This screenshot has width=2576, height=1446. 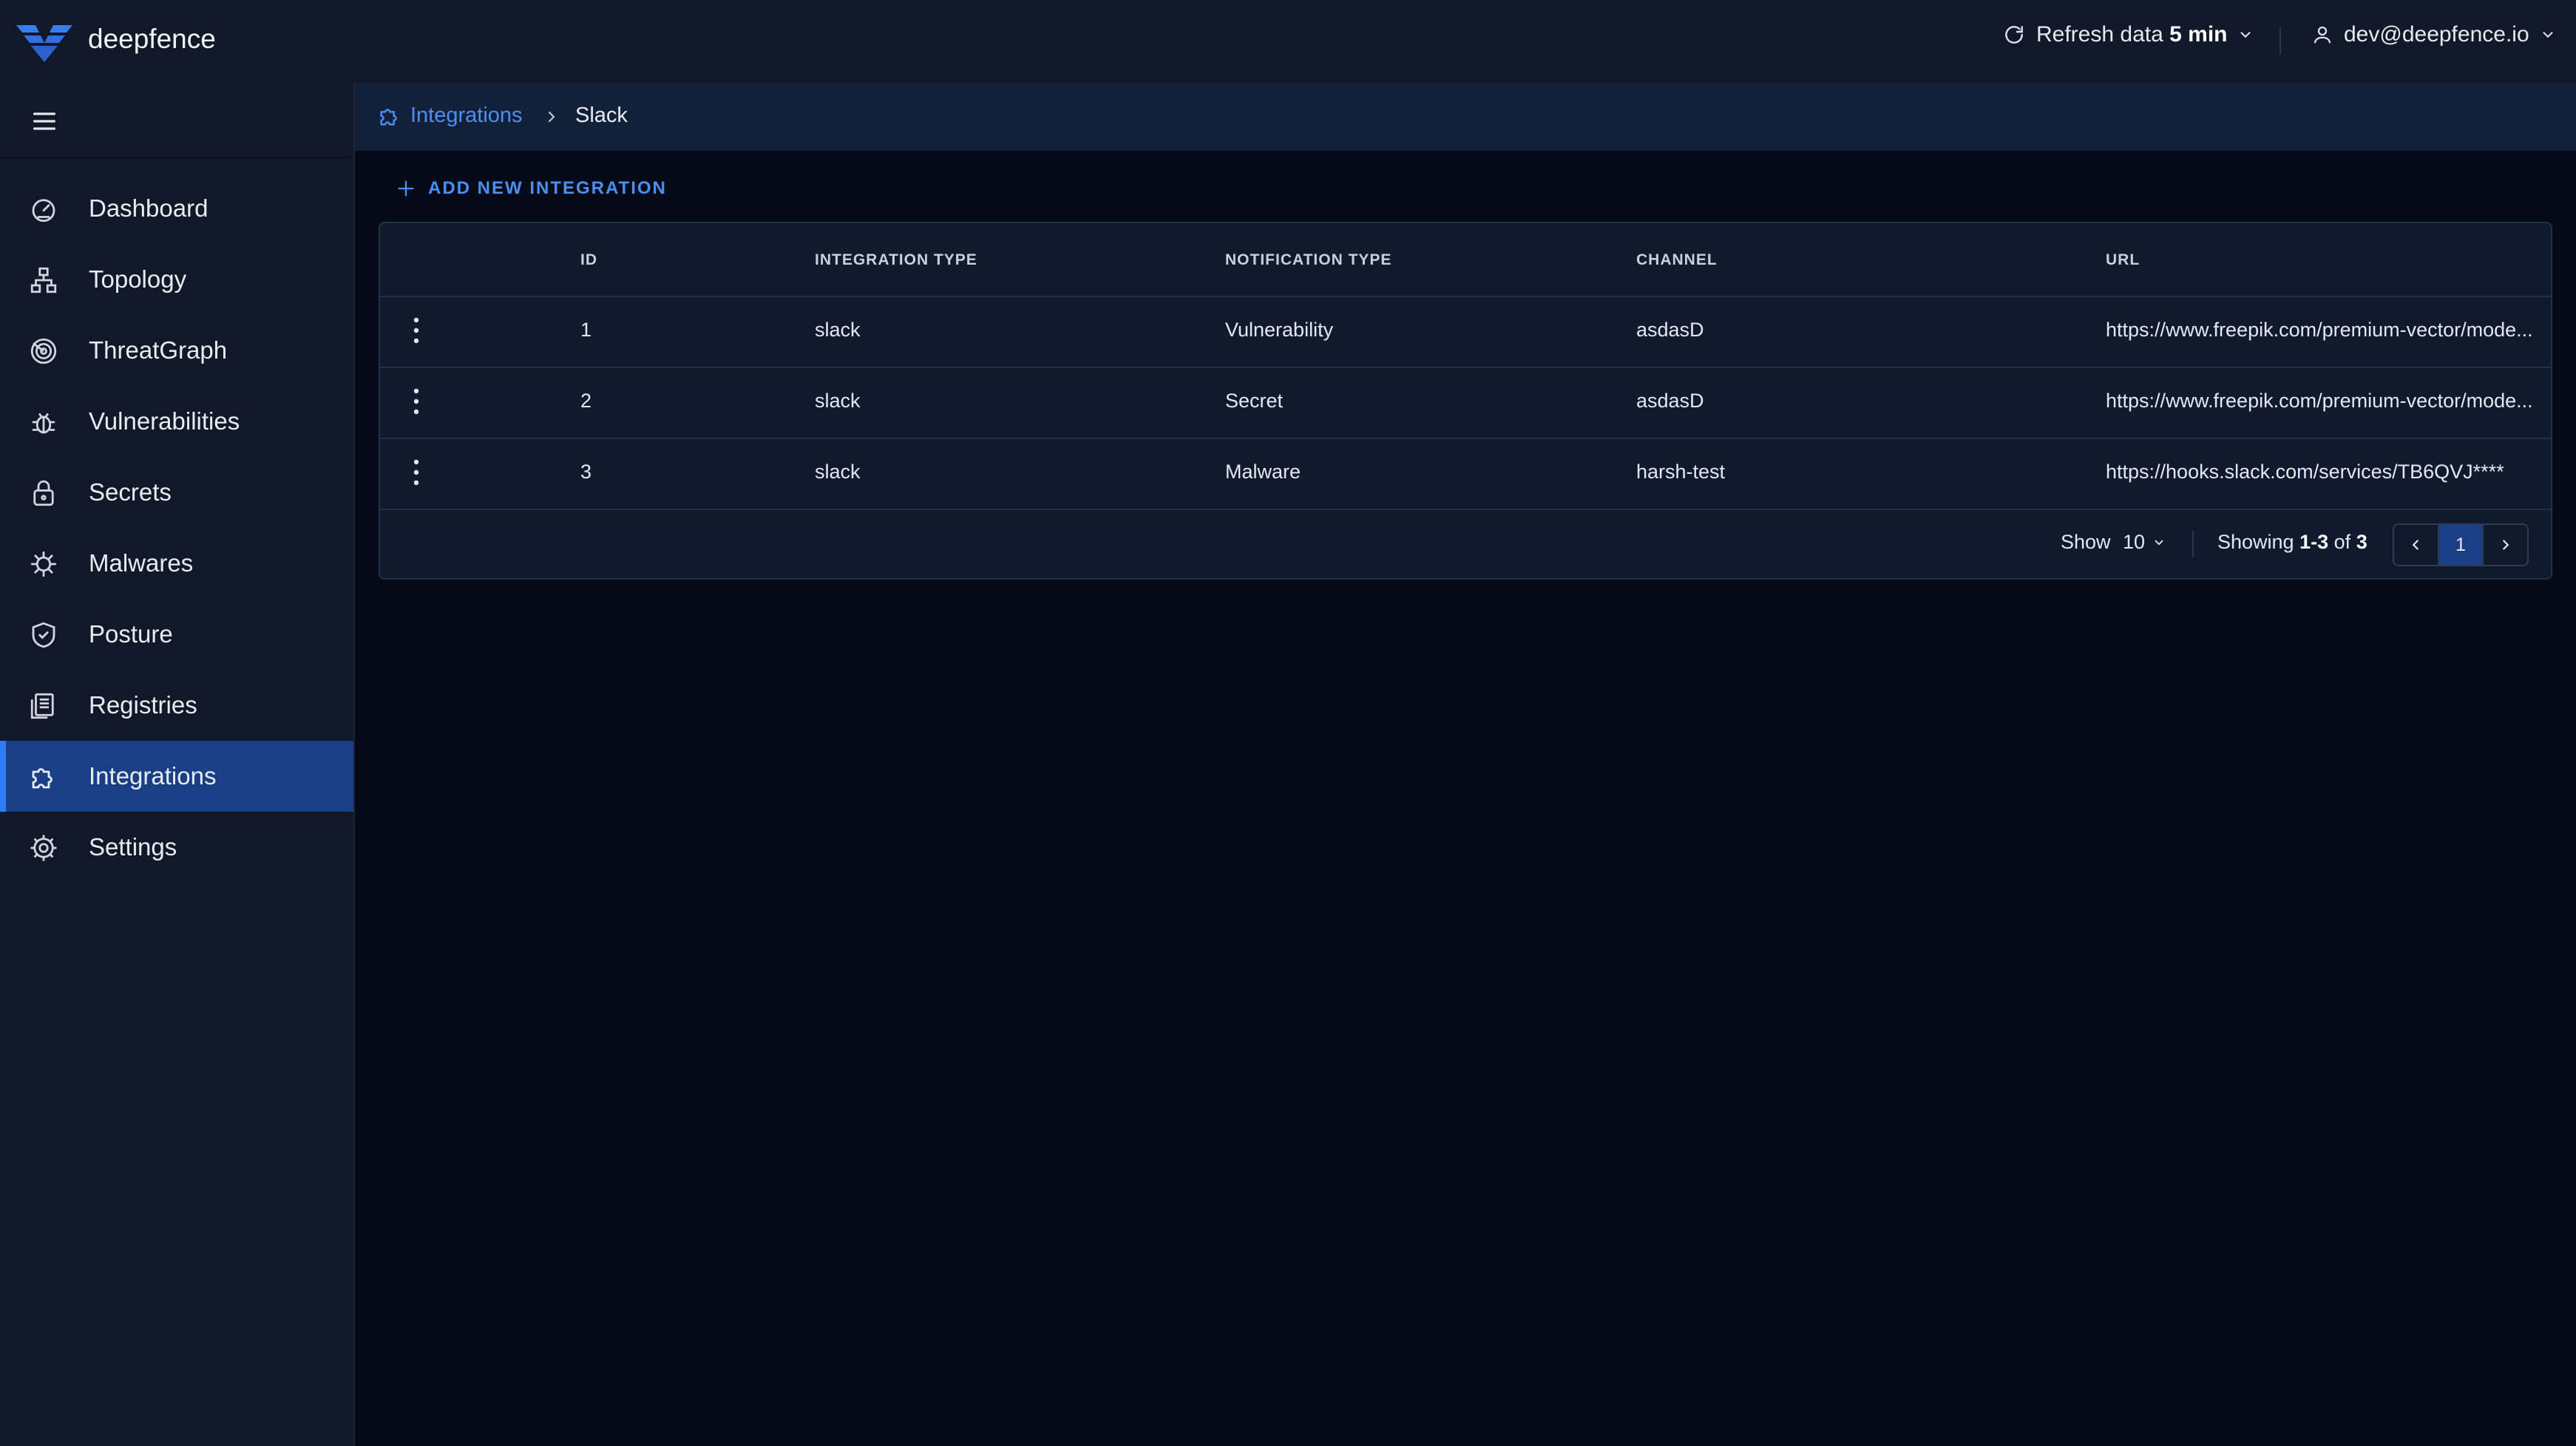 I want to click on cell-notification-type: Secret, so click(x=1254, y=401).